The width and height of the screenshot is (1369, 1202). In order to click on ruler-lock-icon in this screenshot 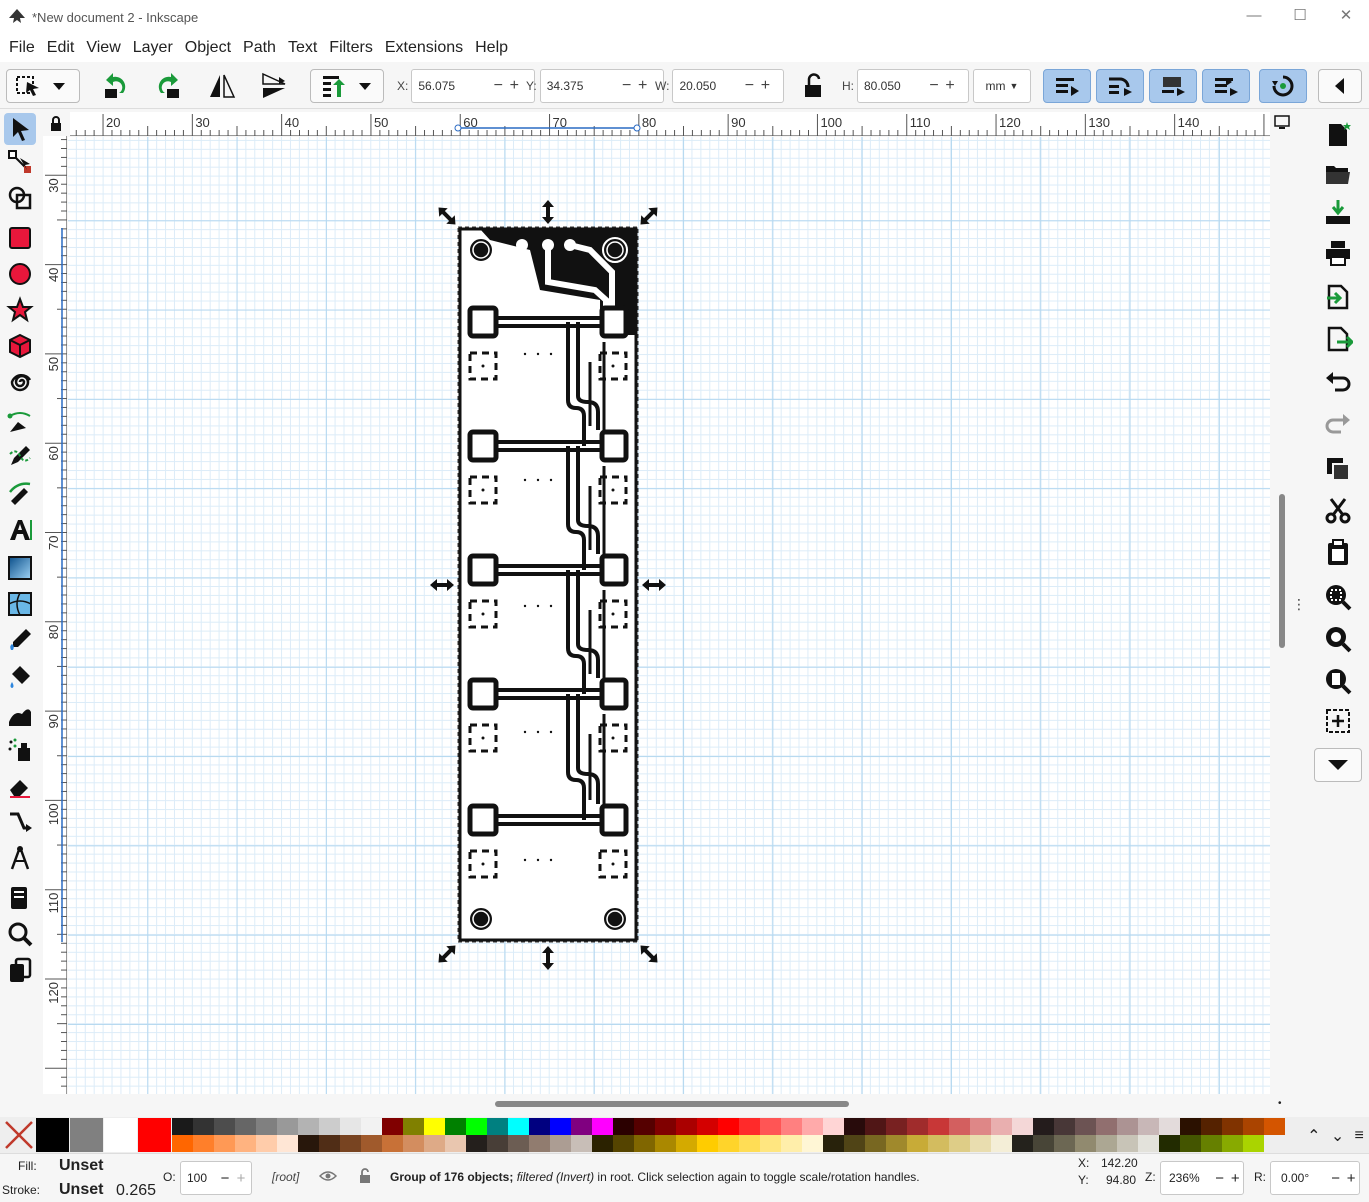, I will do `click(56, 124)`.